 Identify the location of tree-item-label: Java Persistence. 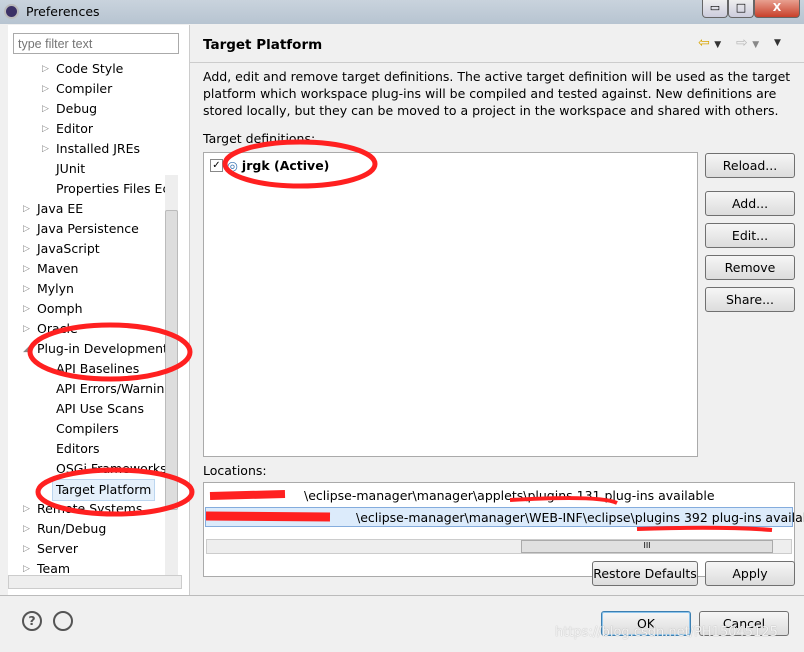
(88, 228).